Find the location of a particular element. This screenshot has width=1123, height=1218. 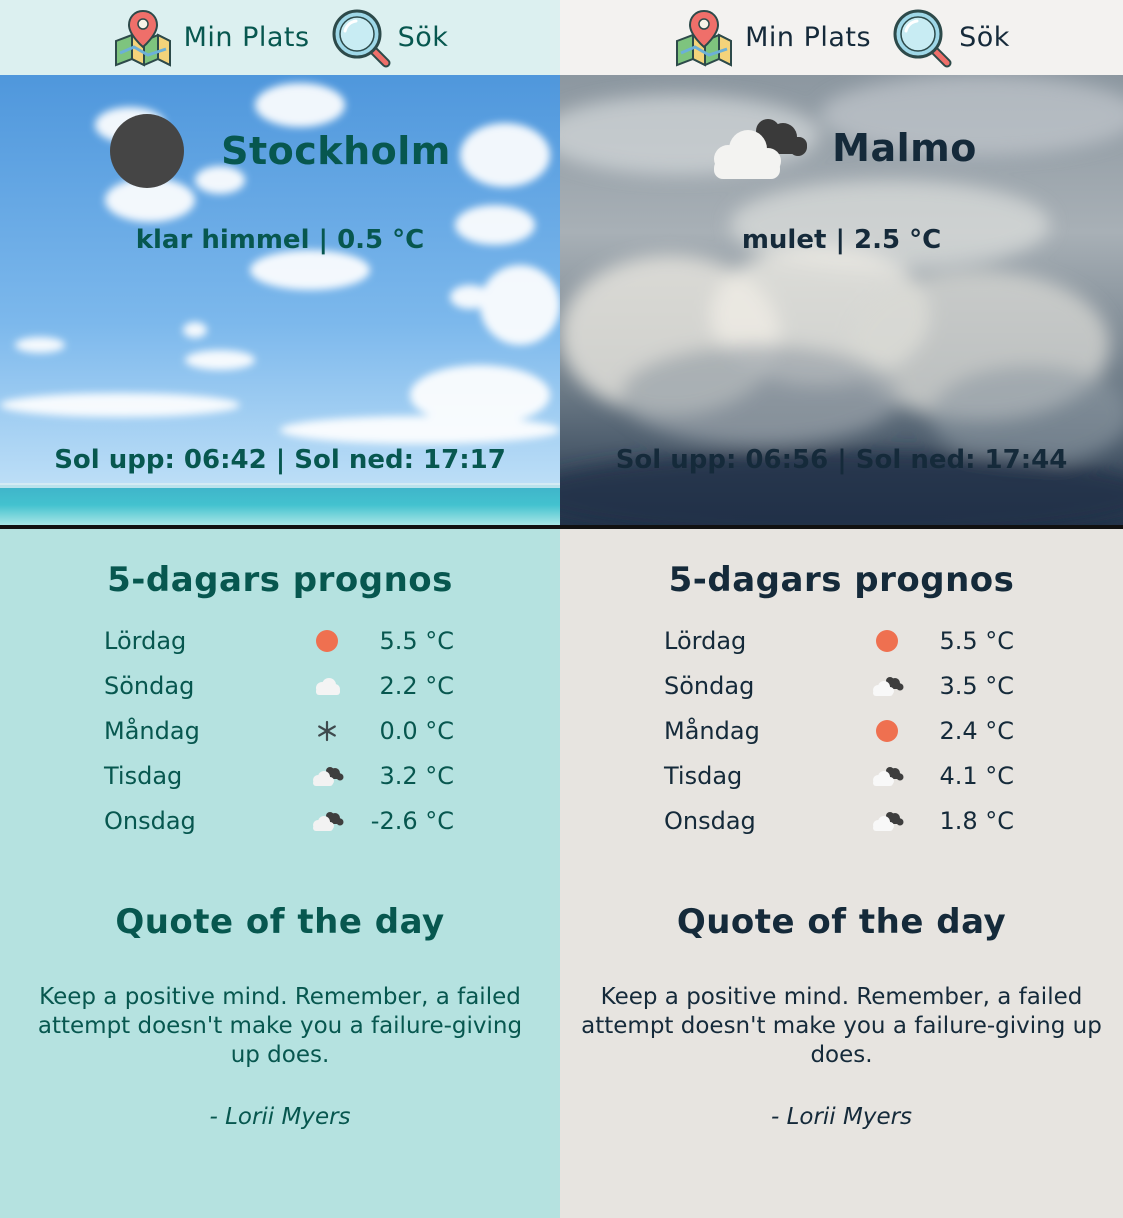

city-header: Malmo is located at coordinates (841, 148).